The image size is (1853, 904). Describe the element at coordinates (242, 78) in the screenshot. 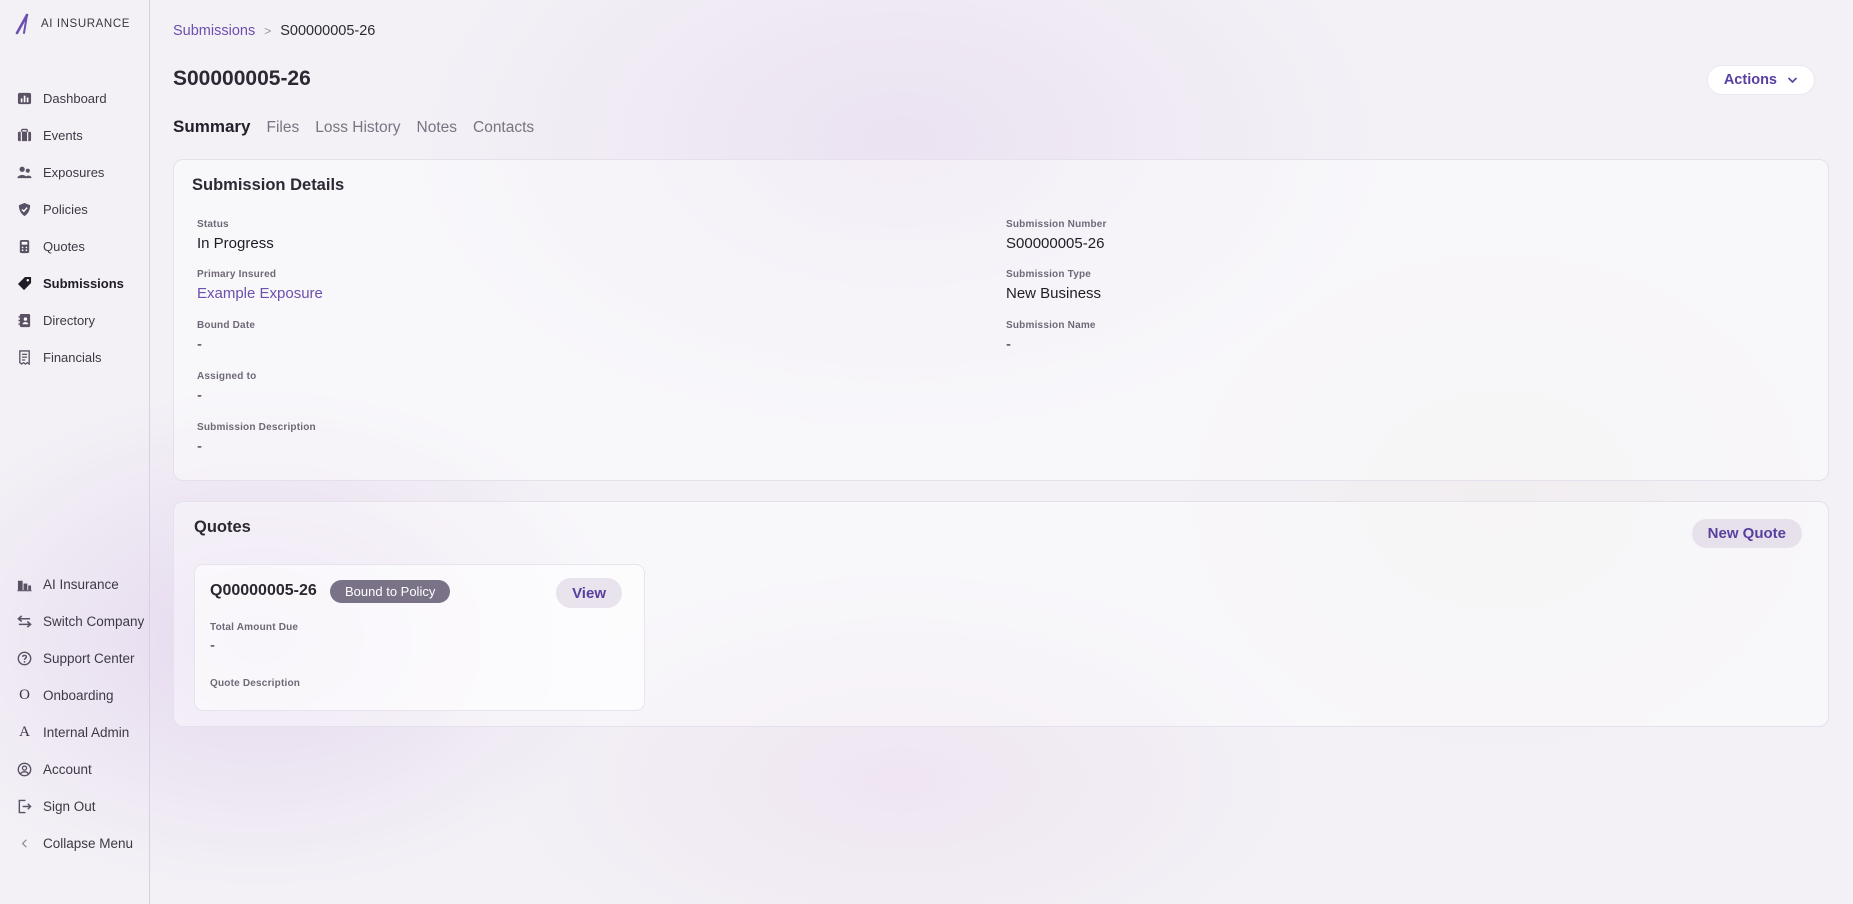

I see `page-title: S00000005-26` at that location.